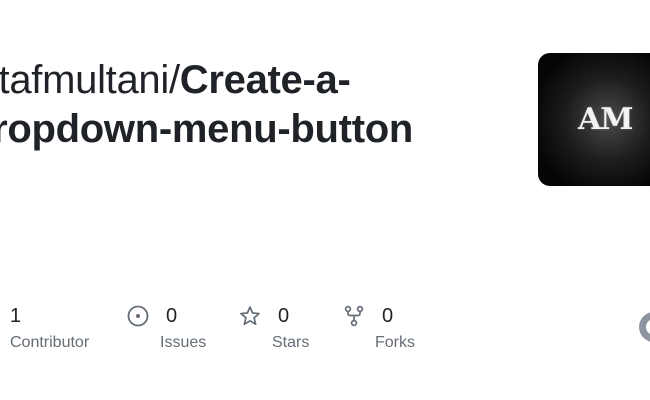 The width and height of the screenshot is (650, 400). I want to click on stat-forks: 0 Forks, so click(379, 327).